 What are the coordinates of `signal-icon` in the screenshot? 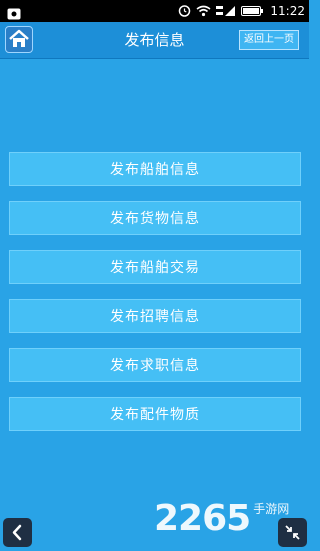 It's located at (226, 11).